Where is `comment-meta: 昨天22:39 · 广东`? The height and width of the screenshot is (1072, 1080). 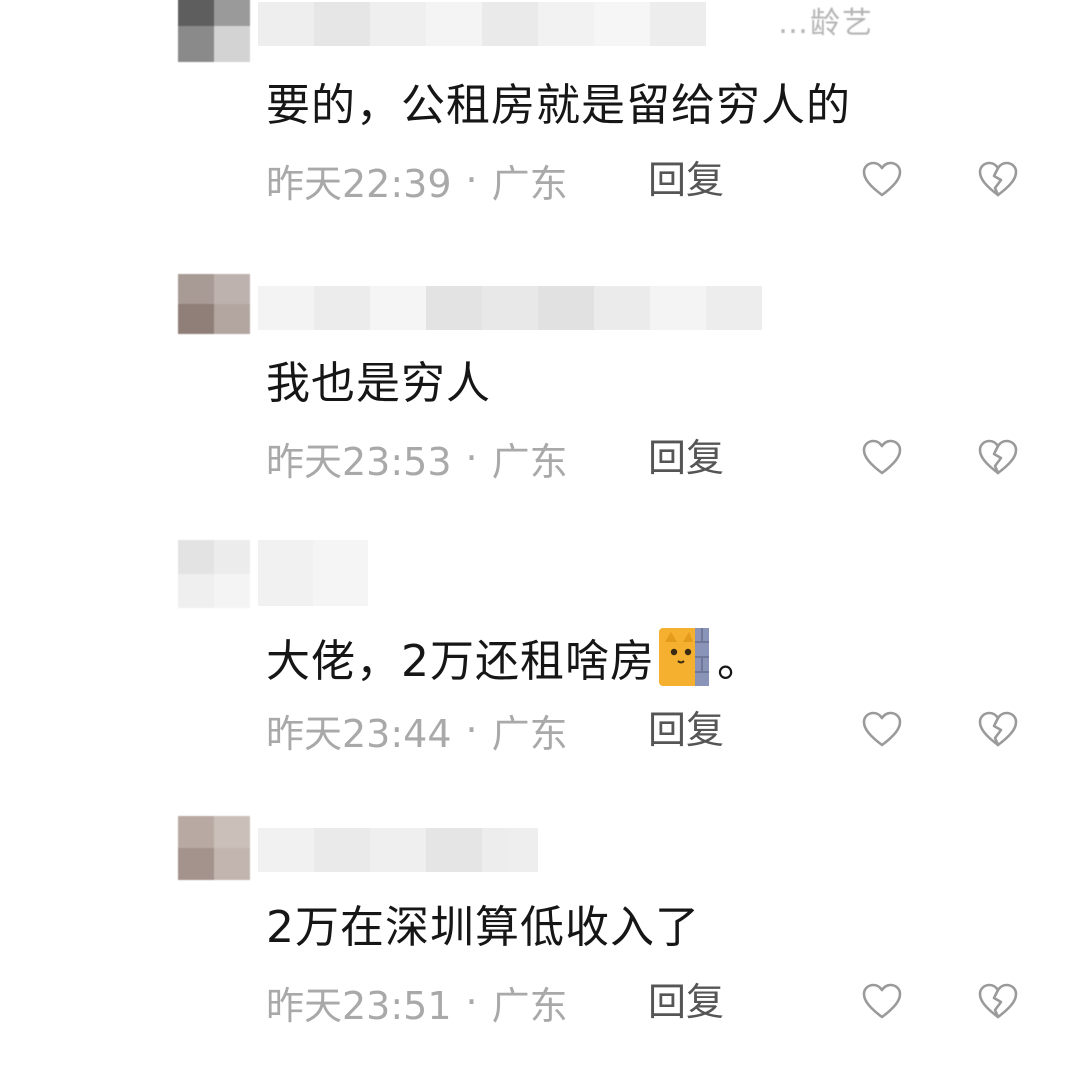 comment-meta: 昨天22:39 · 广东 is located at coordinates (417, 182).